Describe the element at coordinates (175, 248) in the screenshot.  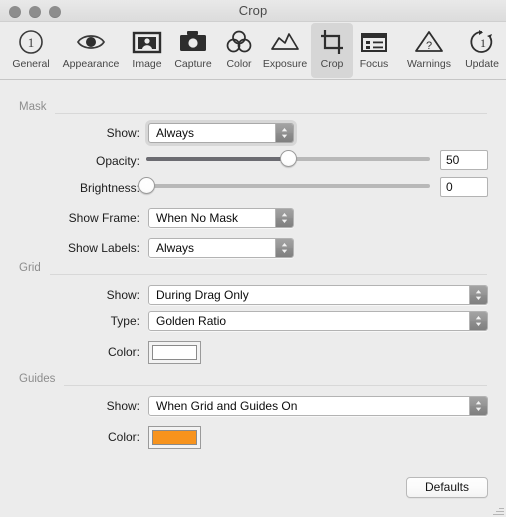
I see `mask-show-labels-value: Always` at that location.